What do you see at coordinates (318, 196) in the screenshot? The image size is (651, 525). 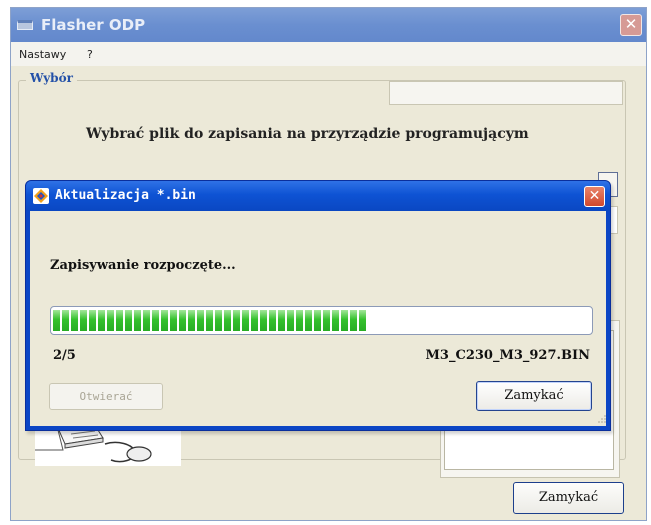 I see `dialog-titlebar: Aktualizacja *.bin ✕` at bounding box center [318, 196].